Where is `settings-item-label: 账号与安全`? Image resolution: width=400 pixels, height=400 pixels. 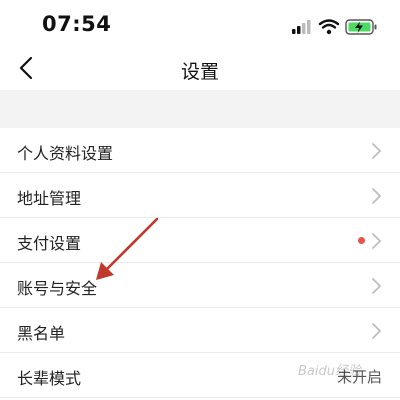 settings-item-label: 账号与安全 is located at coordinates (57, 288).